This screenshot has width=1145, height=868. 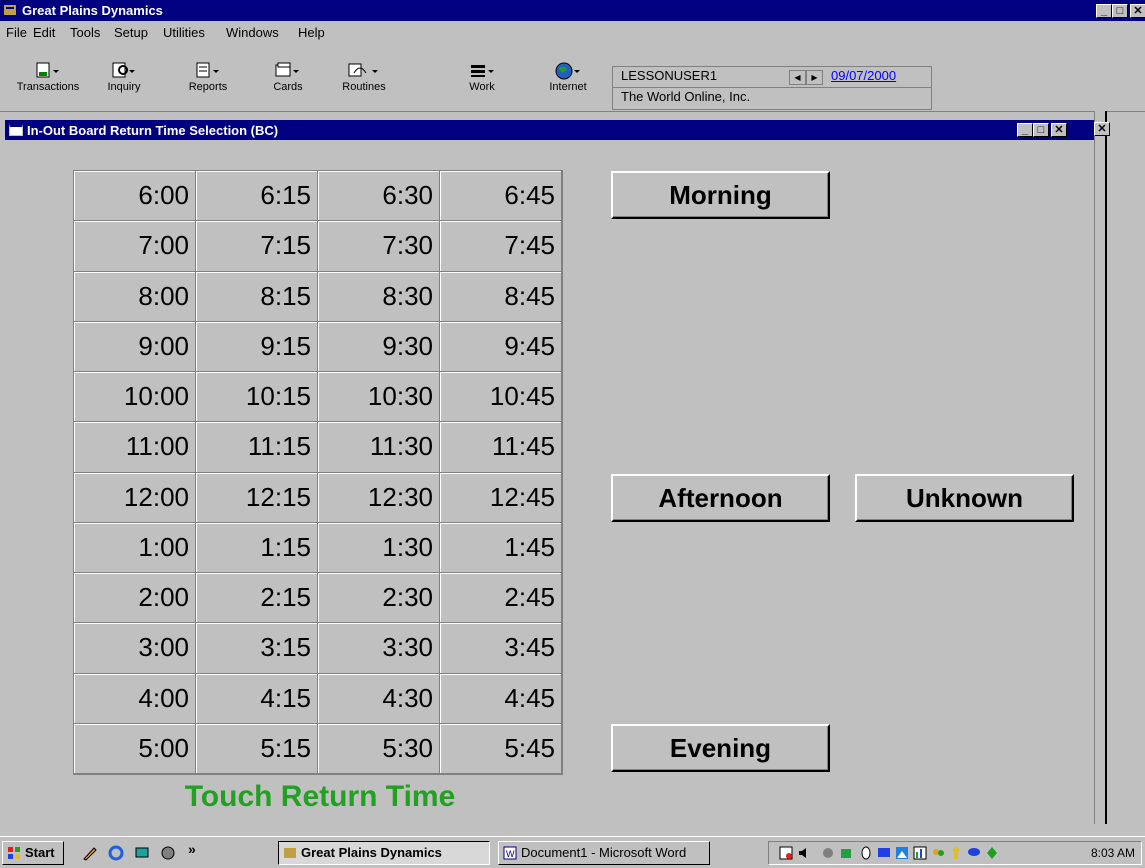 I want to click on window-close-button: ✕, so click(x=1059, y=130).